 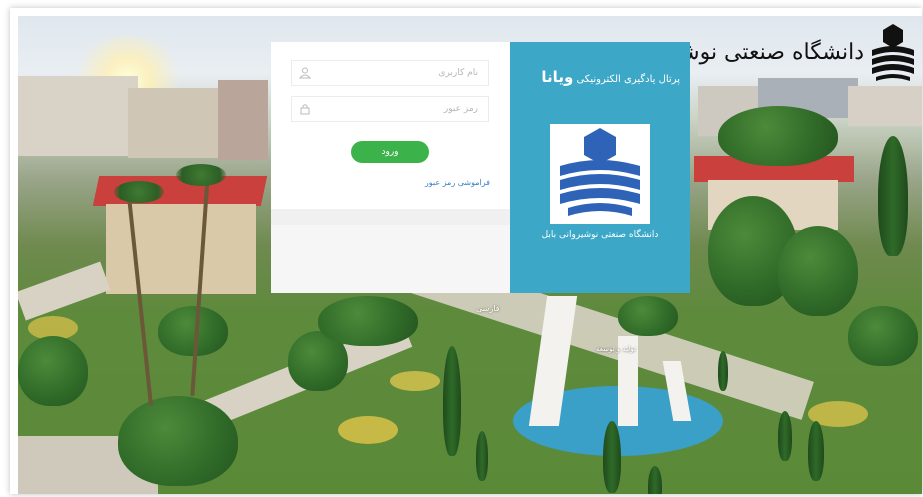 I want to click on portal-title: پرتال یادگیری الکترونیکی ویانا, so click(x=597, y=77).